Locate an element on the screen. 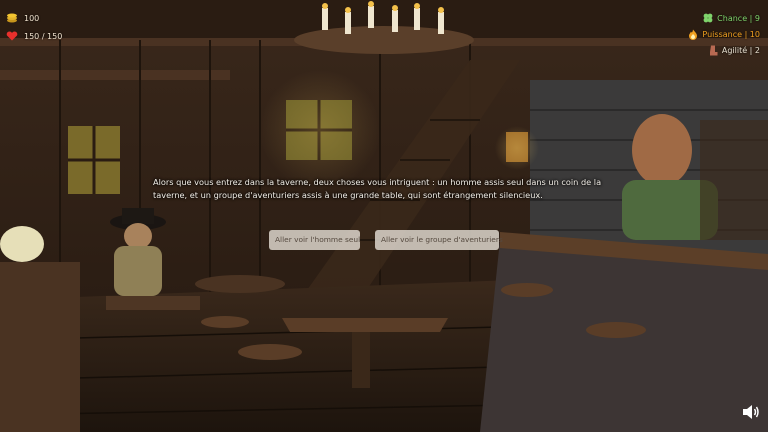  heart-icon is located at coordinates (12, 36).